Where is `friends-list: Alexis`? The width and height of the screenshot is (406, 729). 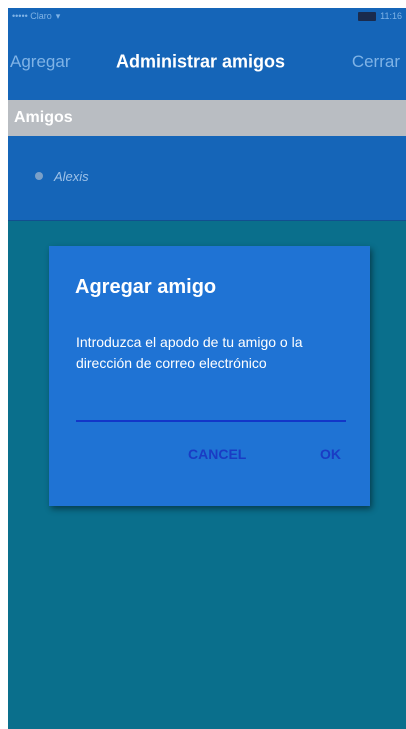
friends-list: Alexis is located at coordinates (207, 178).